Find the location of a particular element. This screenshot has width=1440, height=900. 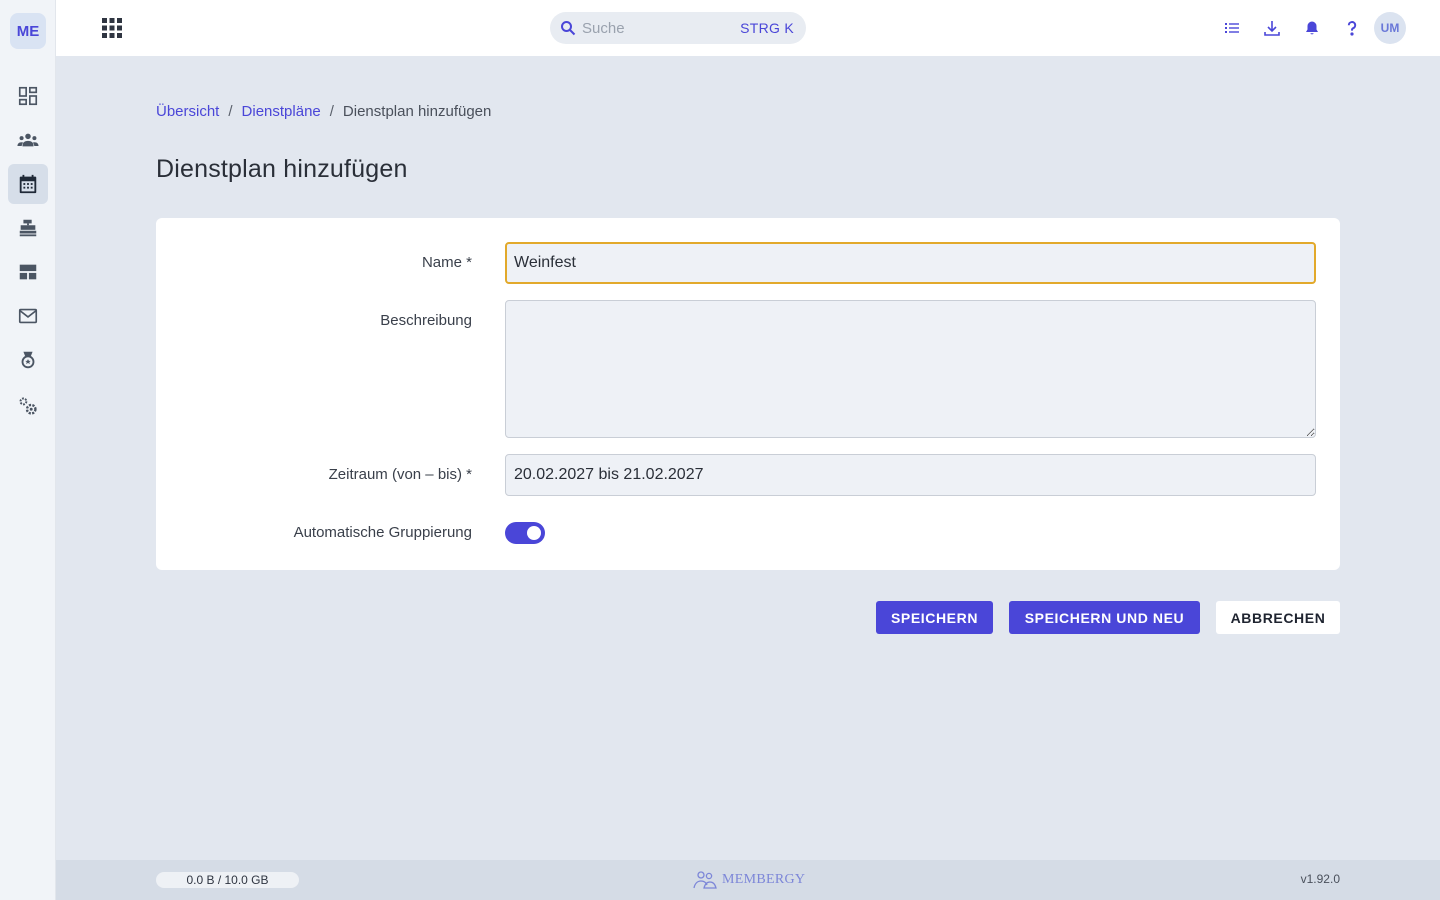

sidebar-item-members is located at coordinates (28, 140).